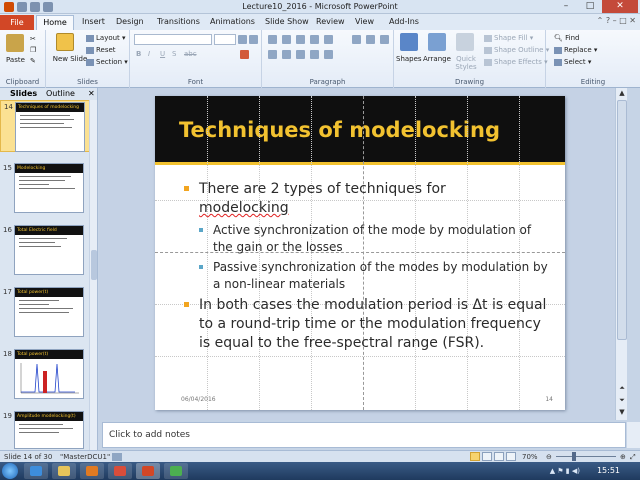  I want to click on section-button: Section ▾, so click(107, 62).